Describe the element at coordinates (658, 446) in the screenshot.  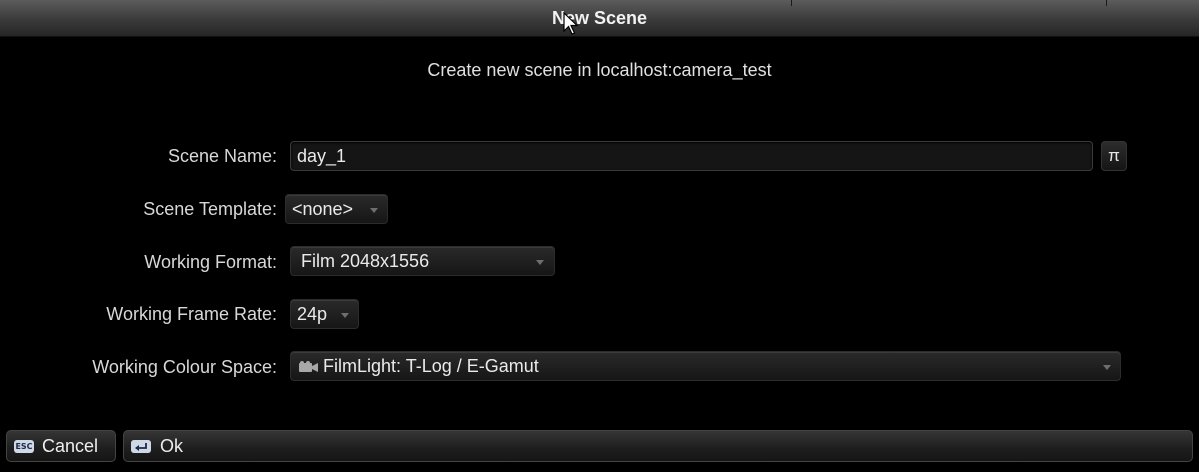
I see `ok-button: Ok` at that location.